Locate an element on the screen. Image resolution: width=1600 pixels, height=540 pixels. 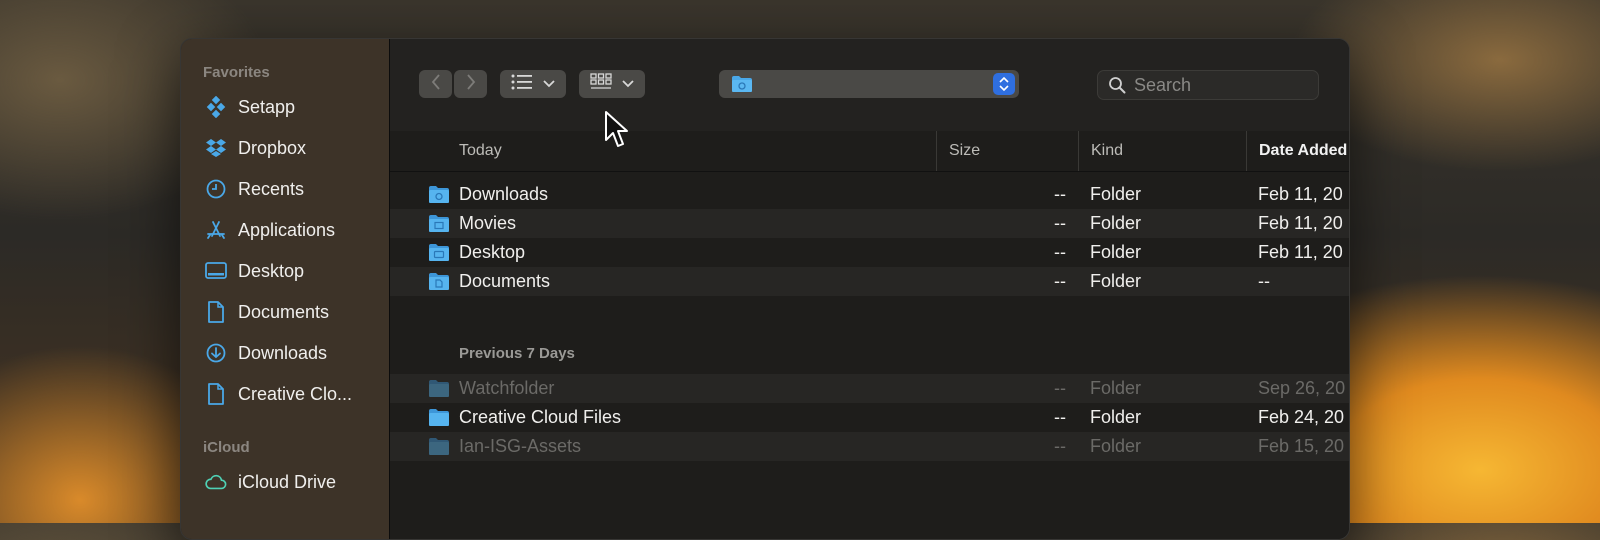
sidebar-item-label: Applications is located at coordinates (287, 229).